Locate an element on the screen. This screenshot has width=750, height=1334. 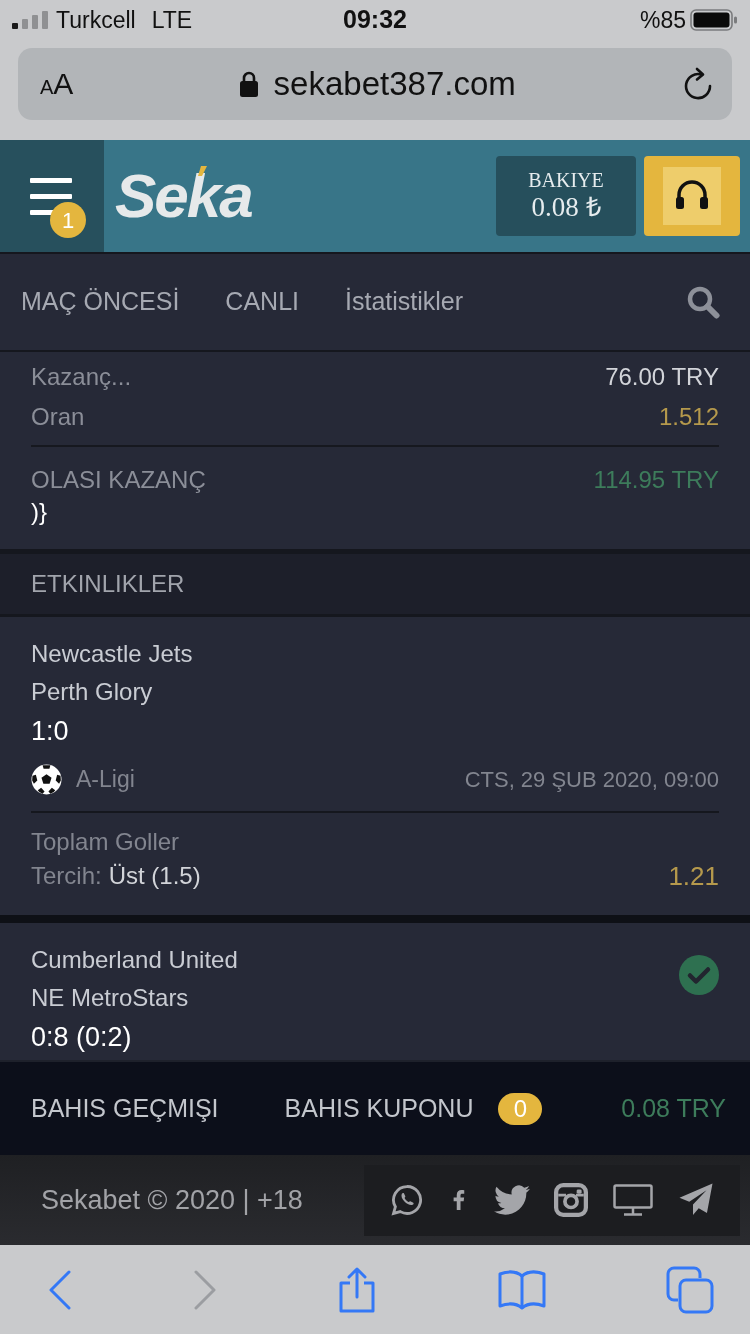
balance-label: BAKIYE is located at coordinates (566, 180).